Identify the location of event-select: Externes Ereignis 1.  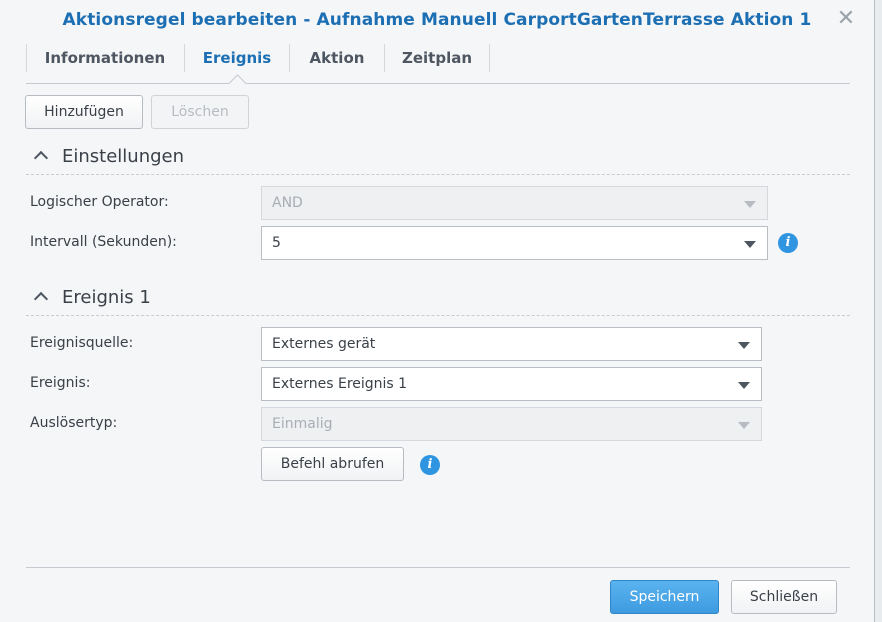
(511, 384).